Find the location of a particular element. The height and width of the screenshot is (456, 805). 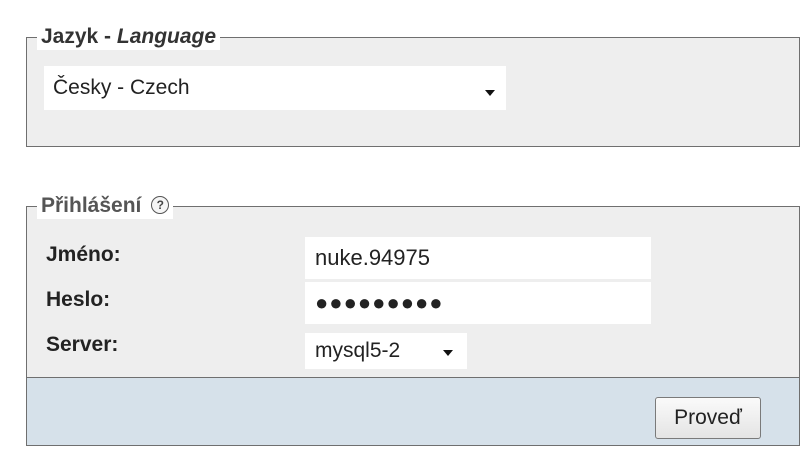

server-label: Server: is located at coordinates (82, 344).